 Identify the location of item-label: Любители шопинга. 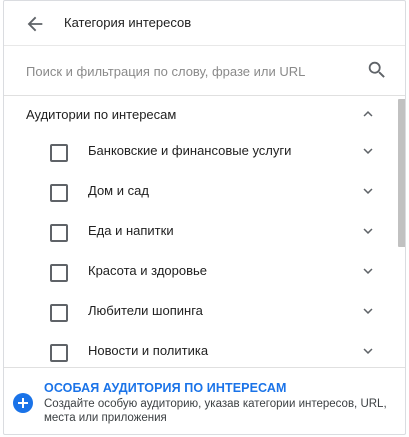
(145, 310).